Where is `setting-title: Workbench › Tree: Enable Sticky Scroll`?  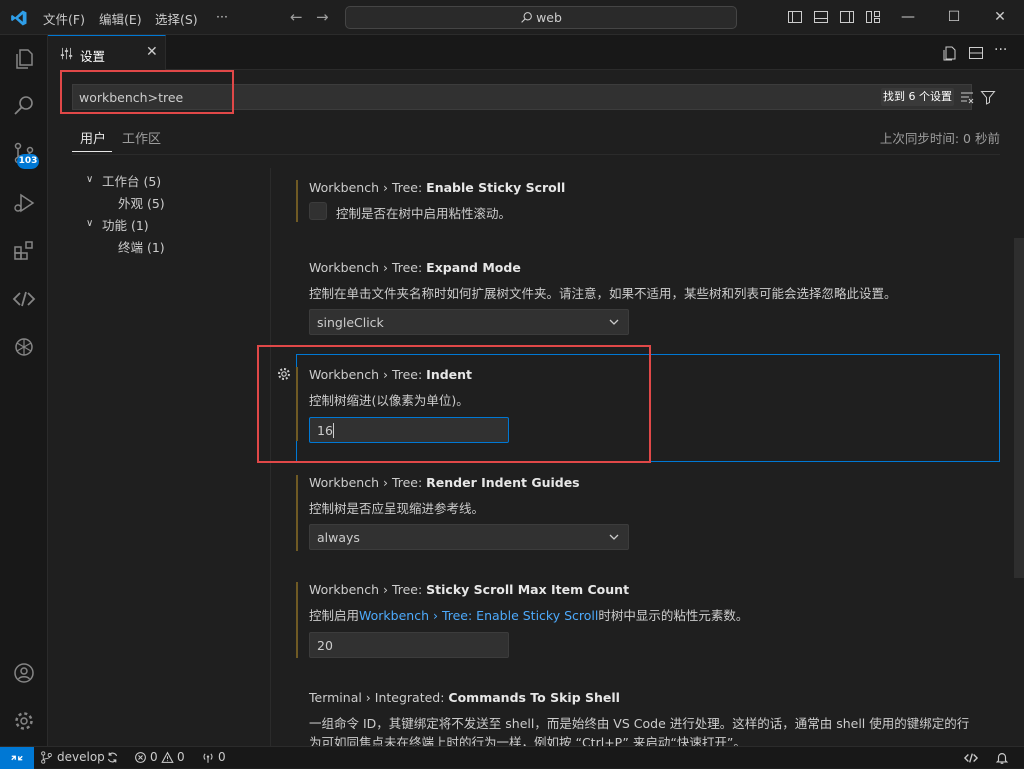
setting-title: Workbench › Tree: Enable Sticky Scroll is located at coordinates (437, 187).